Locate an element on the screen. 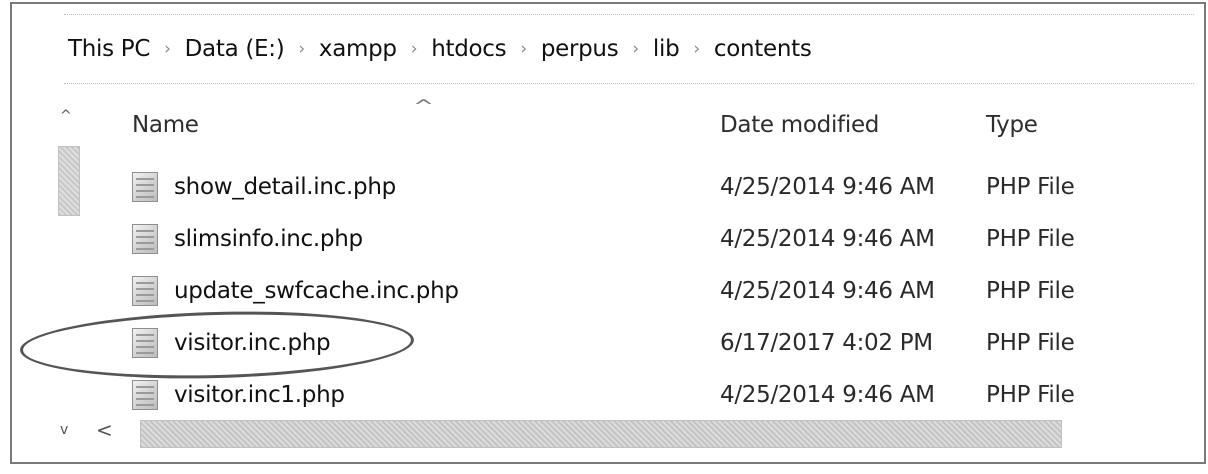 The image size is (1208, 474). breadcrumb-data-e: Data (E:) is located at coordinates (235, 49).